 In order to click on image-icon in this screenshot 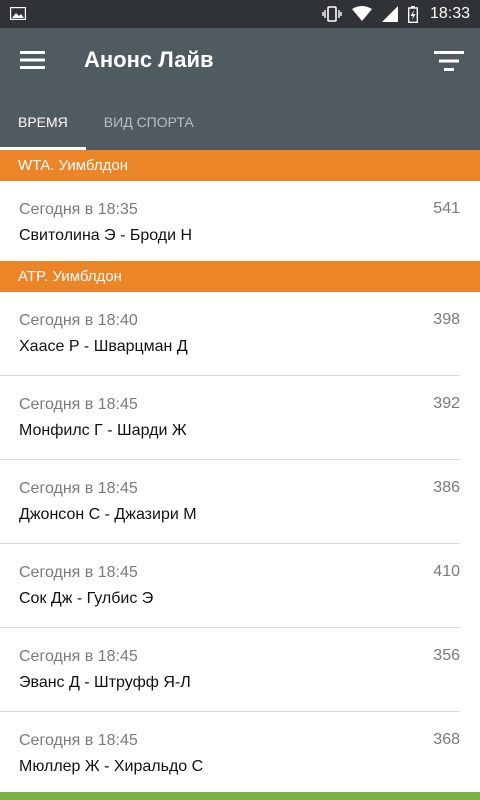, I will do `click(18, 13)`.